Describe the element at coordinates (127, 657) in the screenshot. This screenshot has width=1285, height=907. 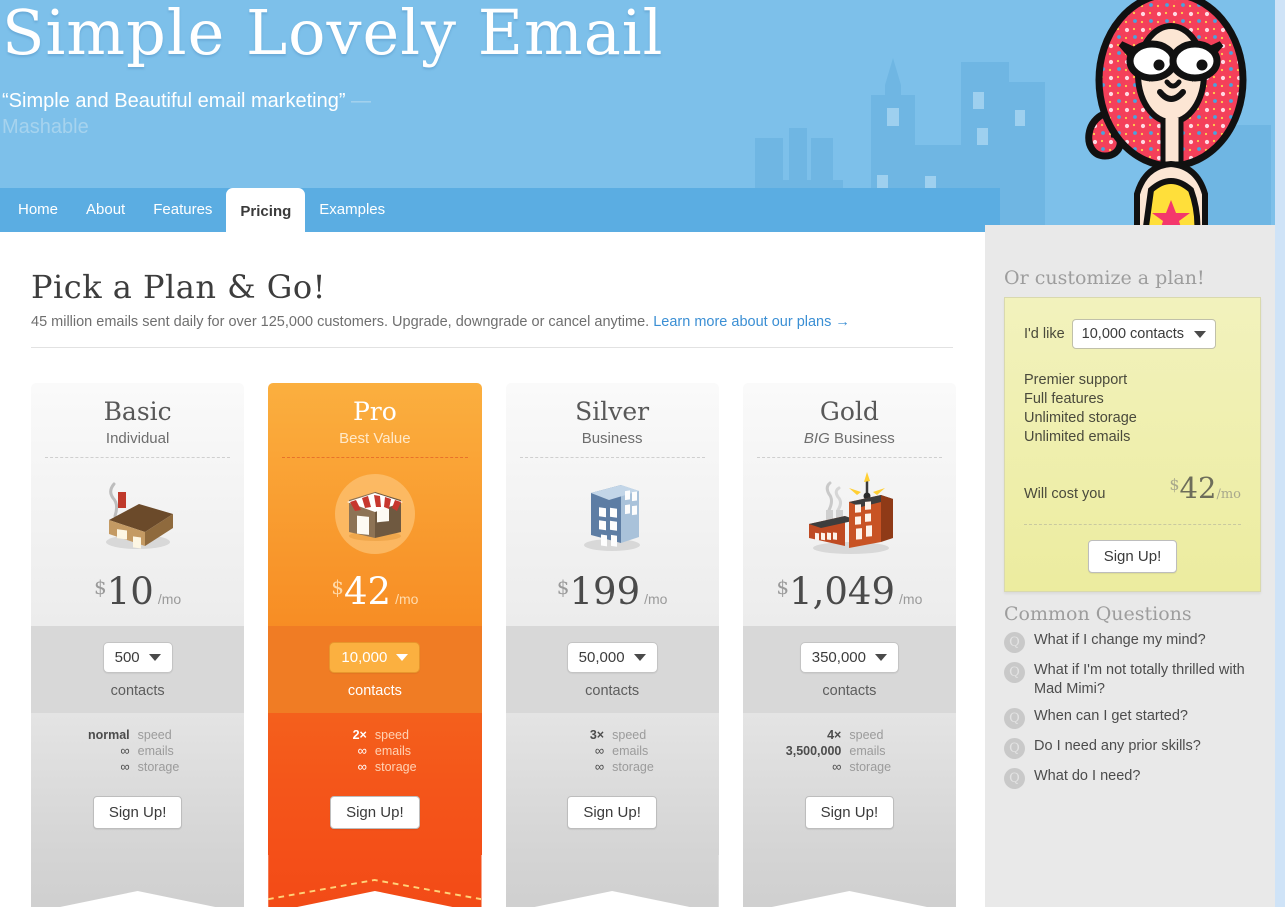
I see `contacts-select-value: 500` at that location.